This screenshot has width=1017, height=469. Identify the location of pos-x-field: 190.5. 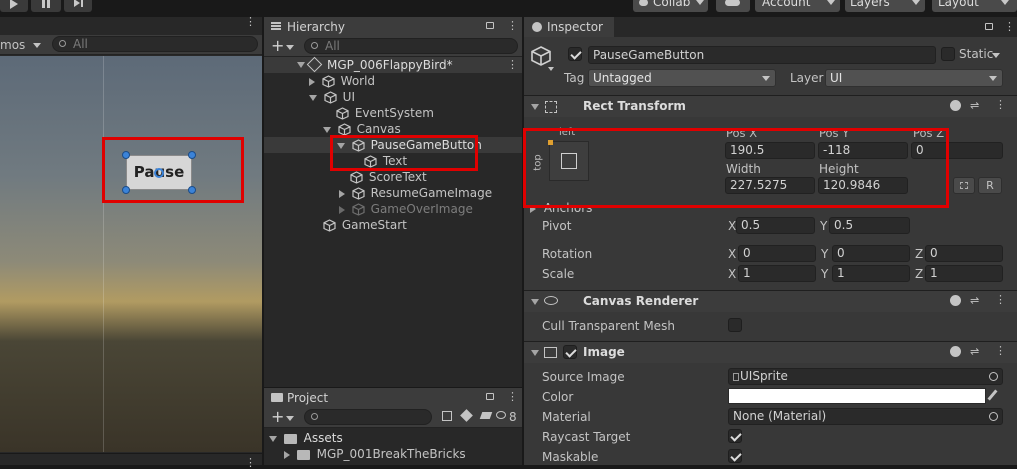
(770, 150).